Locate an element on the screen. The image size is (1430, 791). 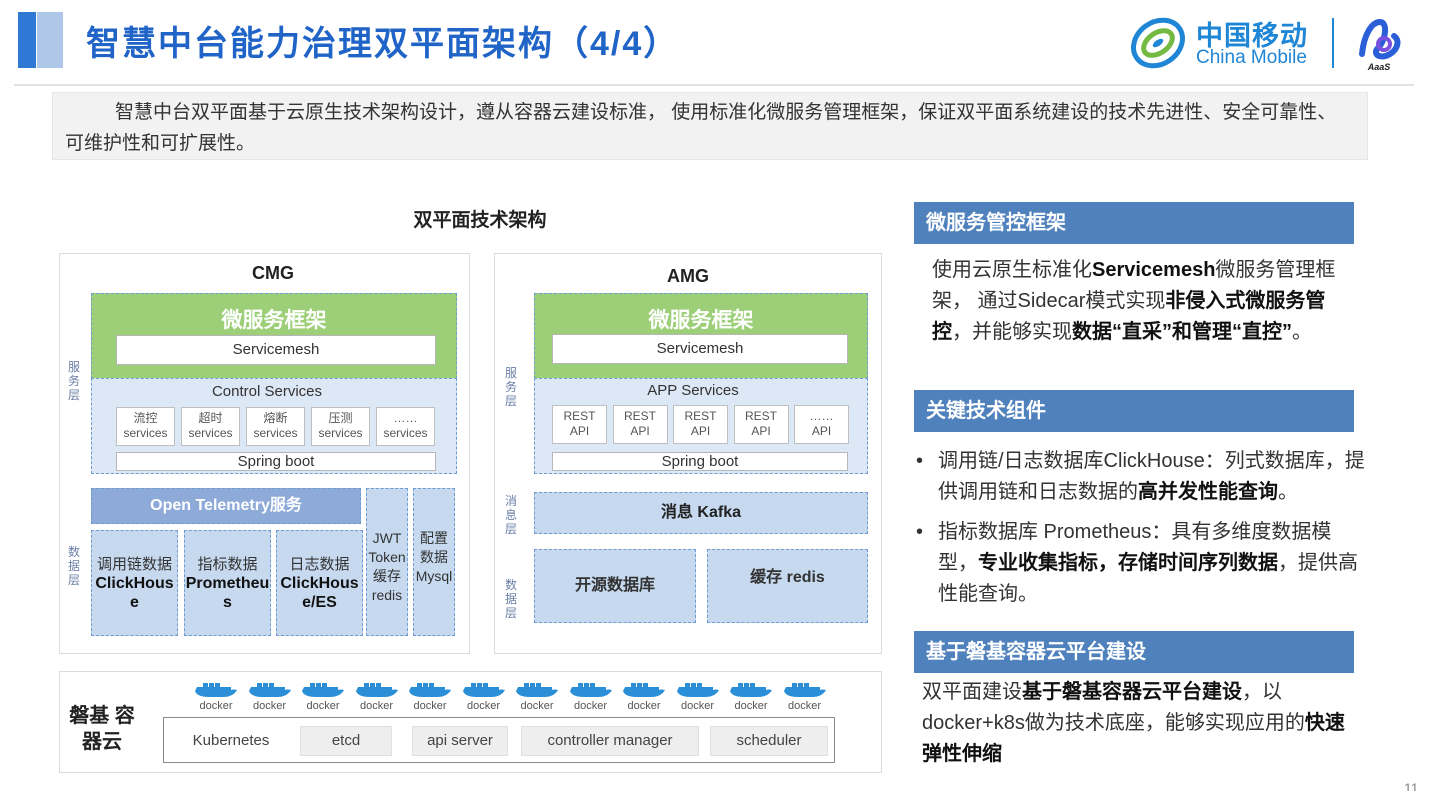
header-divider is located at coordinates (714, 85).